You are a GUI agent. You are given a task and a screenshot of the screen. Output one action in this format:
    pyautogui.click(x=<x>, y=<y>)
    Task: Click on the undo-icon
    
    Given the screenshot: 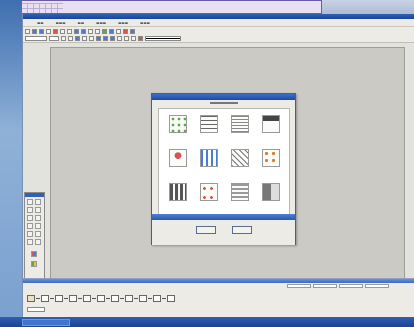 What is the action you would take?
    pyautogui.click(x=76, y=31)
    